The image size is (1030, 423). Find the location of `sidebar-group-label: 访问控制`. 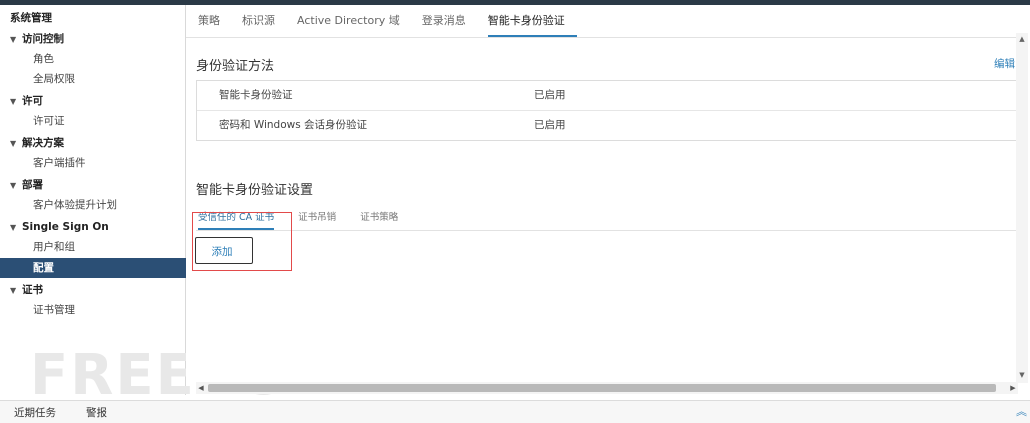

sidebar-group-label: 访问控制 is located at coordinates (43, 39).